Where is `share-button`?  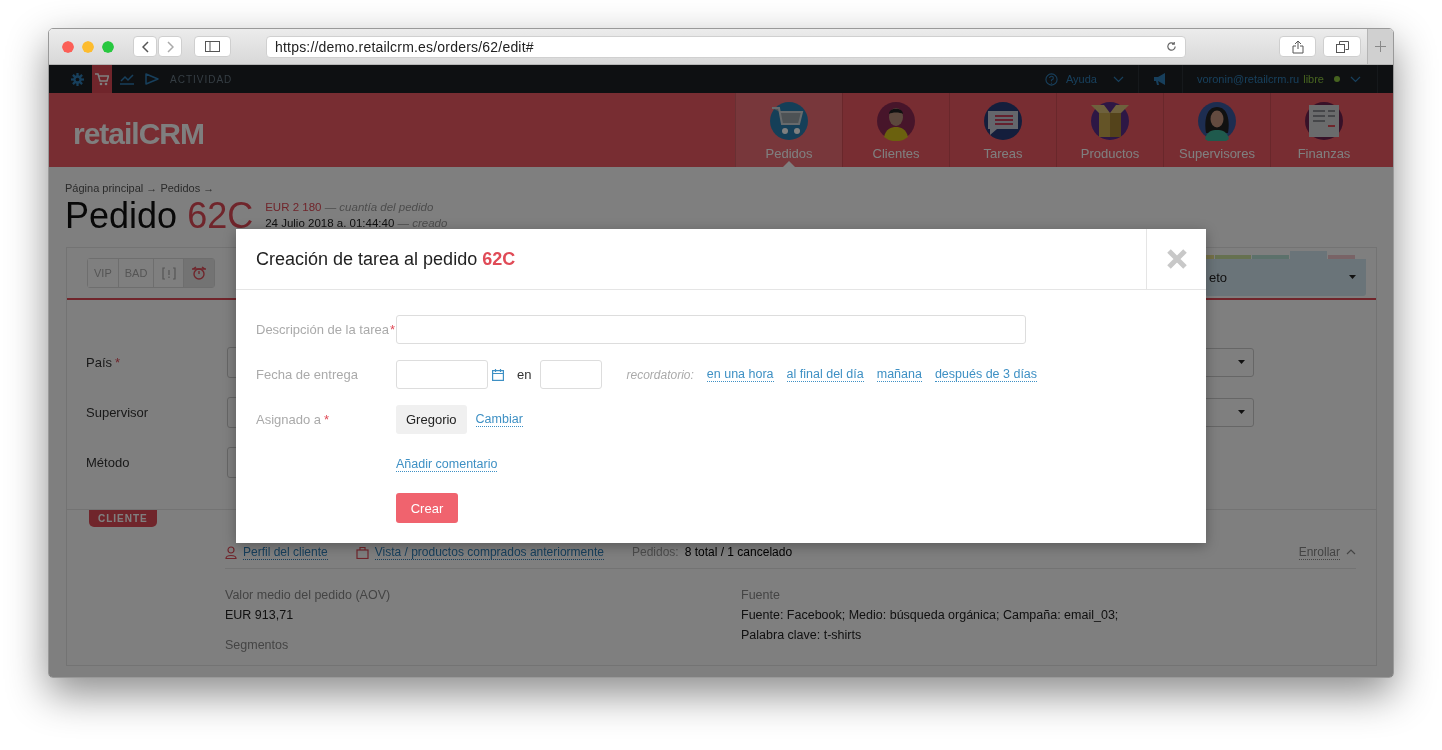
share-button is located at coordinates (1297, 46).